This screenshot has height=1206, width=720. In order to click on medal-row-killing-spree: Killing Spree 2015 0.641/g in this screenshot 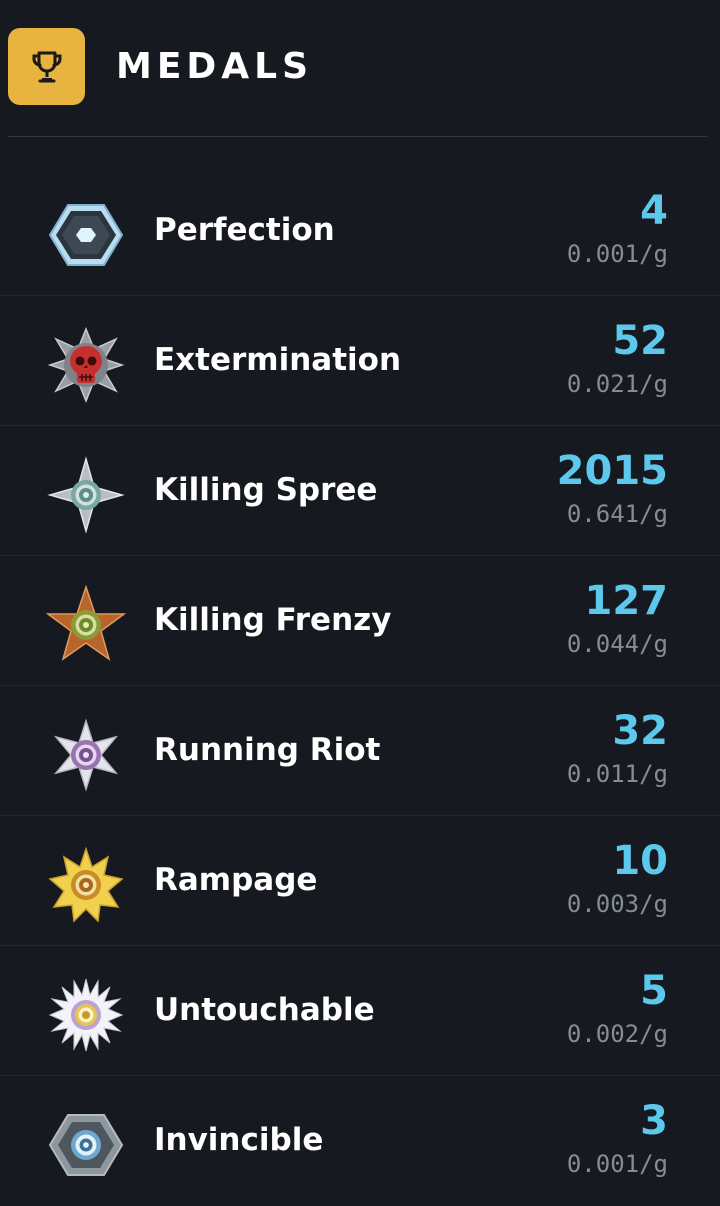, I will do `click(360, 491)`.